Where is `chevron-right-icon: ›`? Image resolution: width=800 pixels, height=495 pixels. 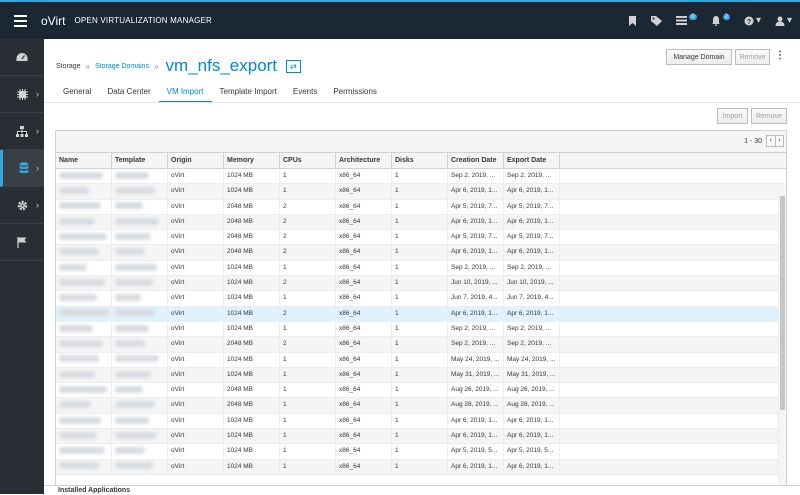 chevron-right-icon: › is located at coordinates (37, 94).